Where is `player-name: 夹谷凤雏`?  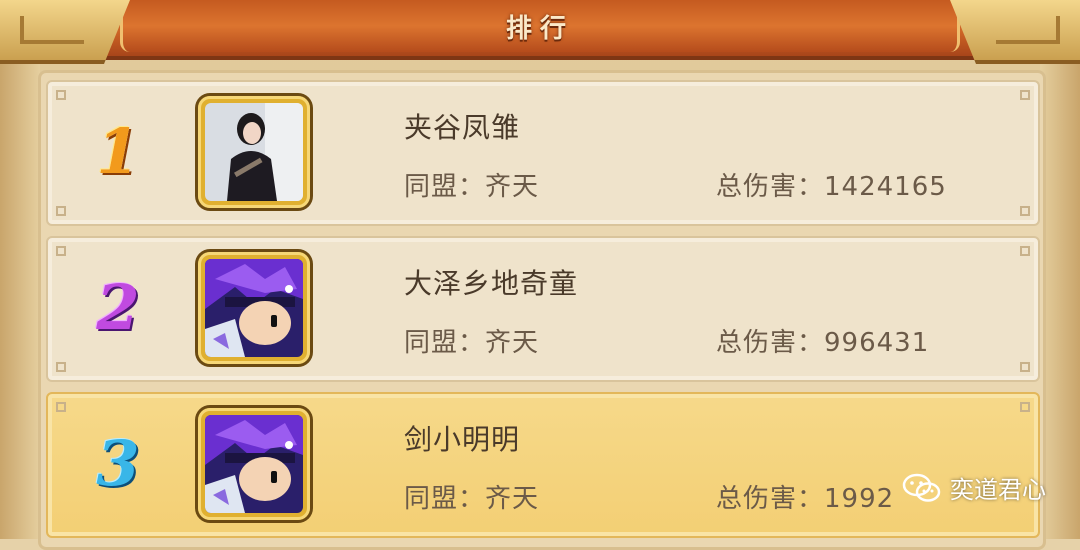
player-name: 夹谷凤雏 is located at coordinates (462, 127).